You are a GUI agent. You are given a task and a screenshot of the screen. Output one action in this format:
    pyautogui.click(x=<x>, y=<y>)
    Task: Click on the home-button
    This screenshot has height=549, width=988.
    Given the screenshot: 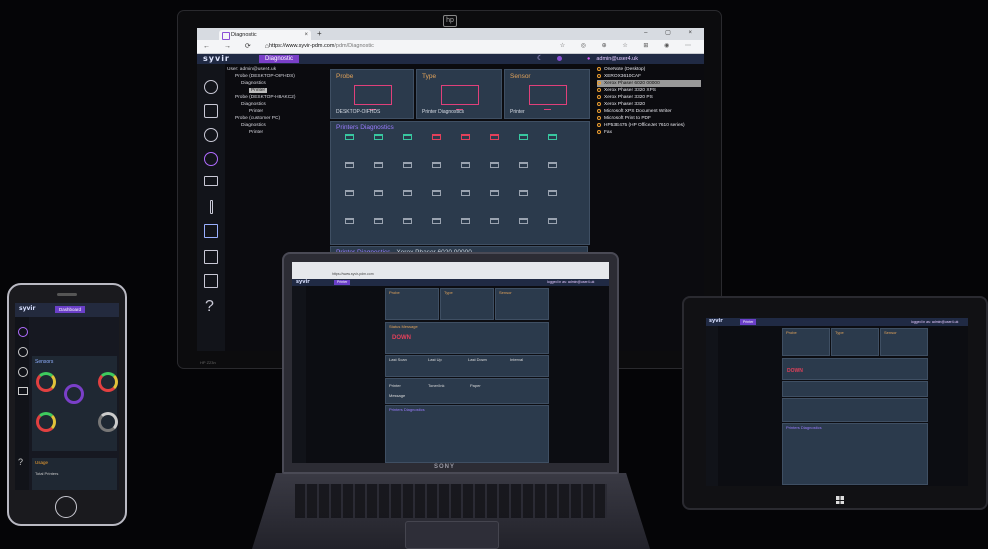 What is the action you would take?
    pyautogui.click(x=66, y=507)
    